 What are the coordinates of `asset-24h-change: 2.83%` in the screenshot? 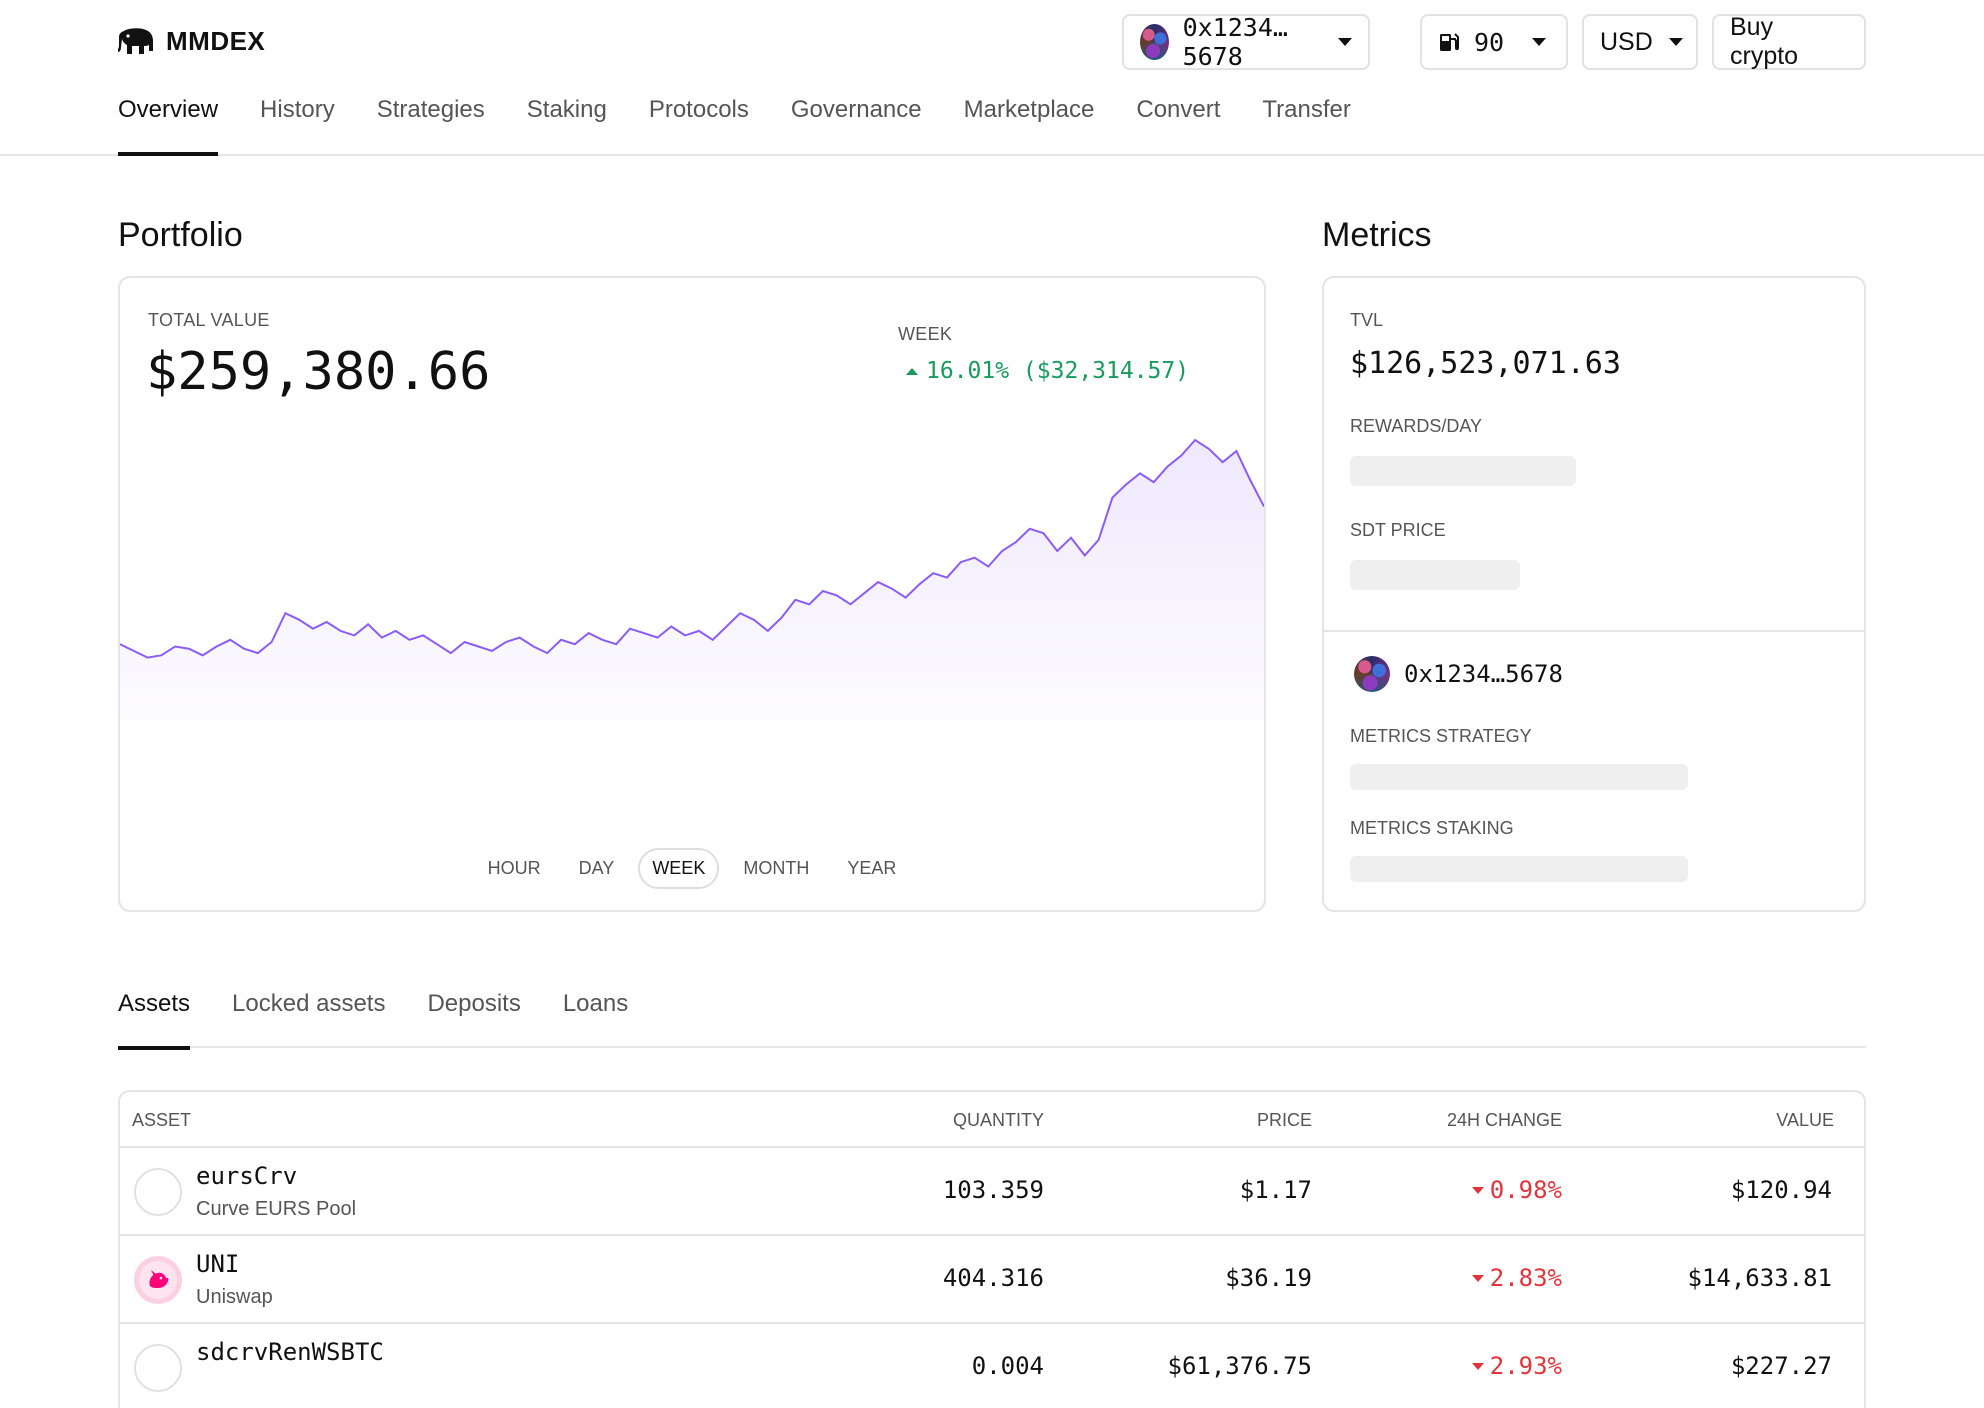 It's located at (1516, 1278).